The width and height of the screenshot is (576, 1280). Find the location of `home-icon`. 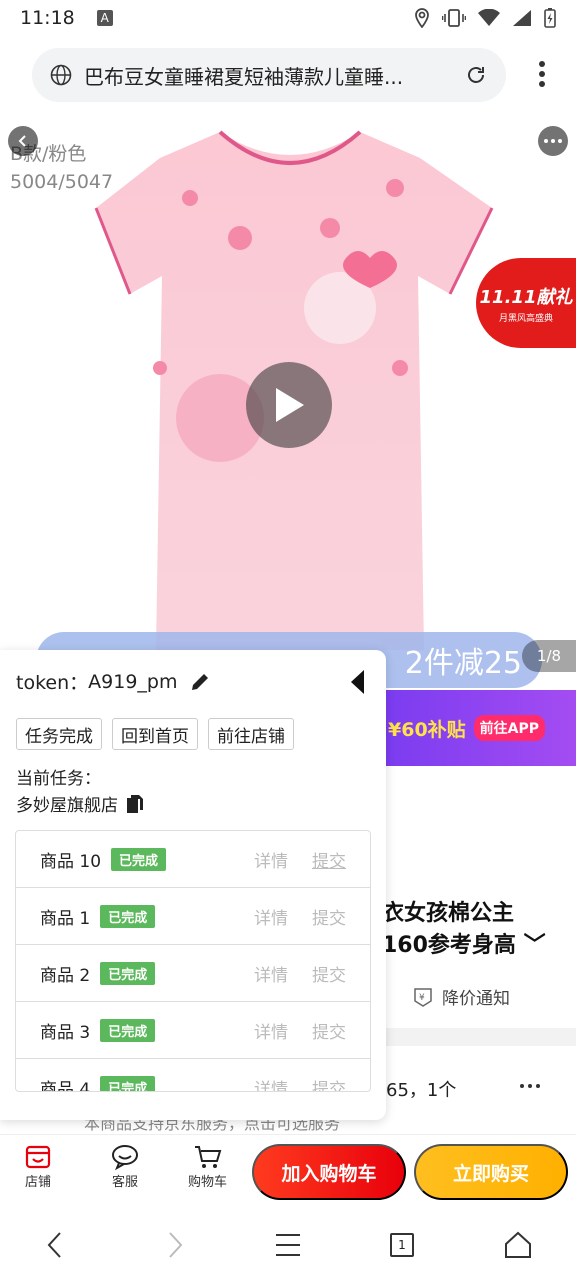

home-icon is located at coordinates (518, 1245).